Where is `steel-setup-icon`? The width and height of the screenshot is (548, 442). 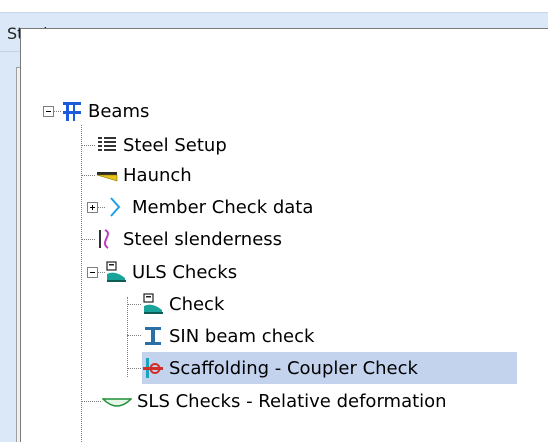
steel-setup-icon is located at coordinates (107, 145).